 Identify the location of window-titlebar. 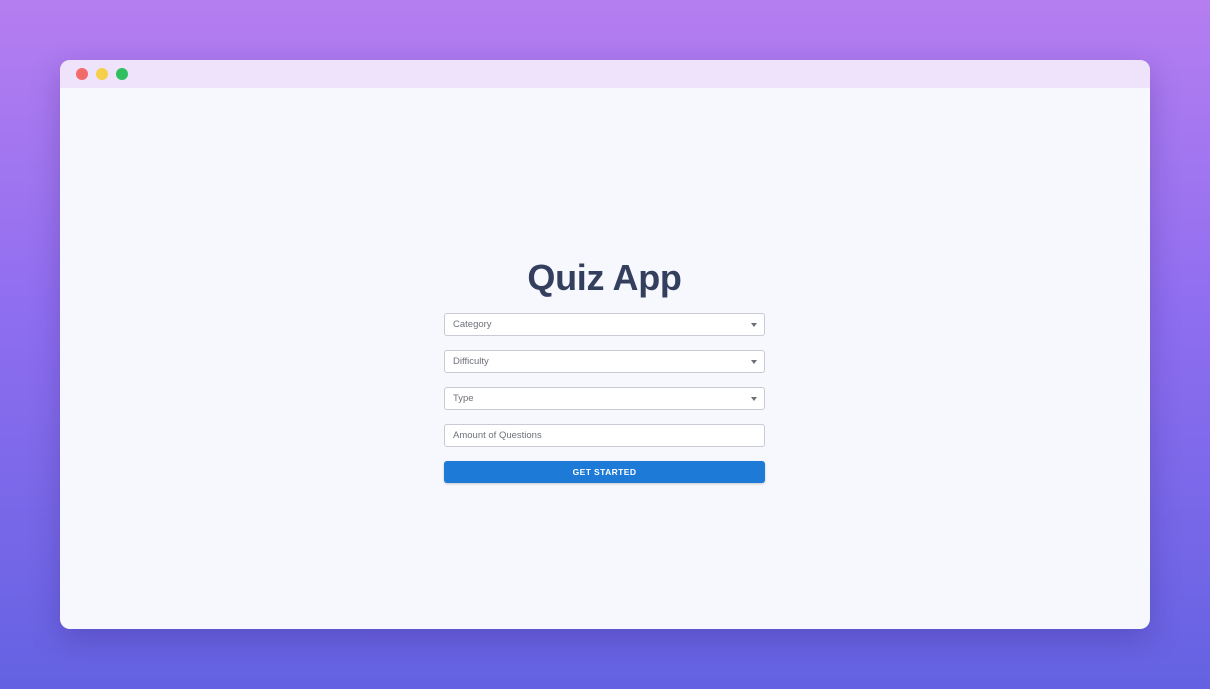
(605, 74).